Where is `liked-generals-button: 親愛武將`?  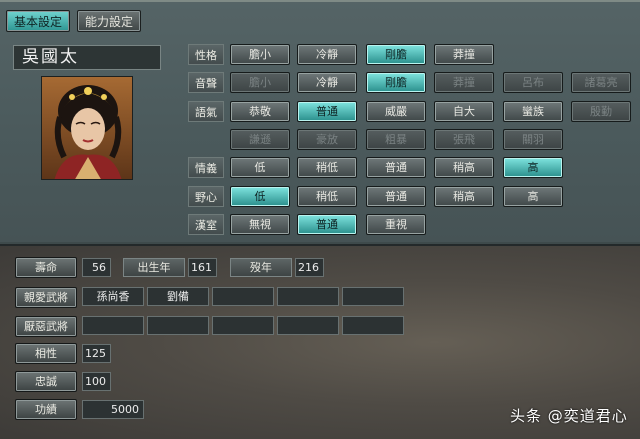
liked-generals-button: 親愛武將 is located at coordinates (46, 297).